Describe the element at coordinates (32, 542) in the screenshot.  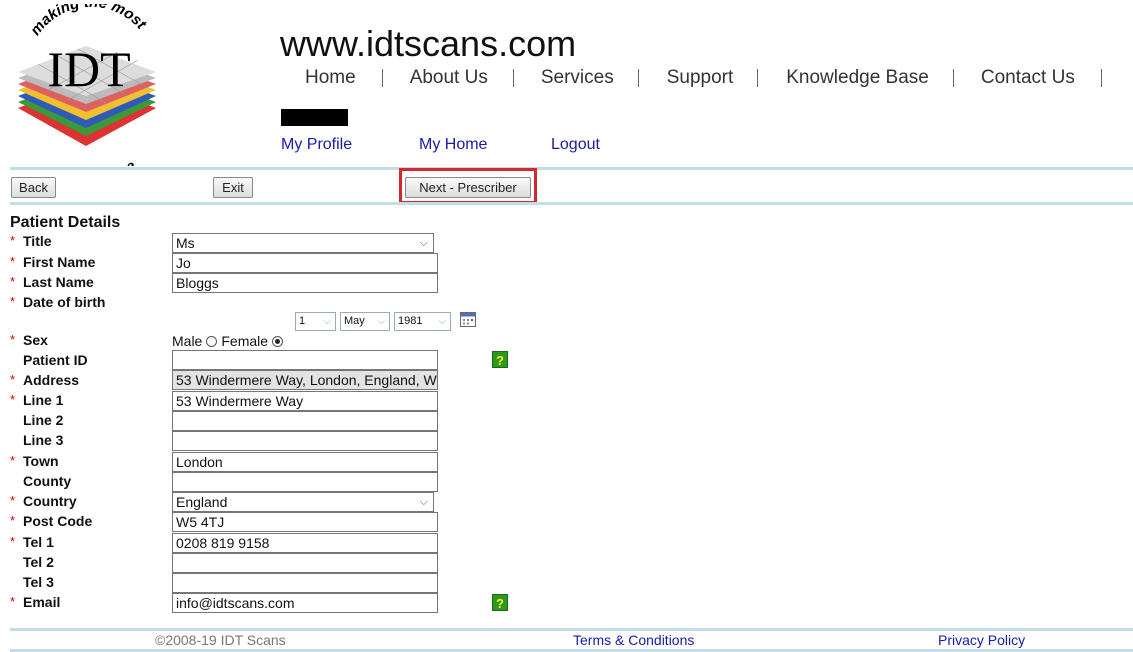
I see `tel1-label: * Tel 1` at that location.